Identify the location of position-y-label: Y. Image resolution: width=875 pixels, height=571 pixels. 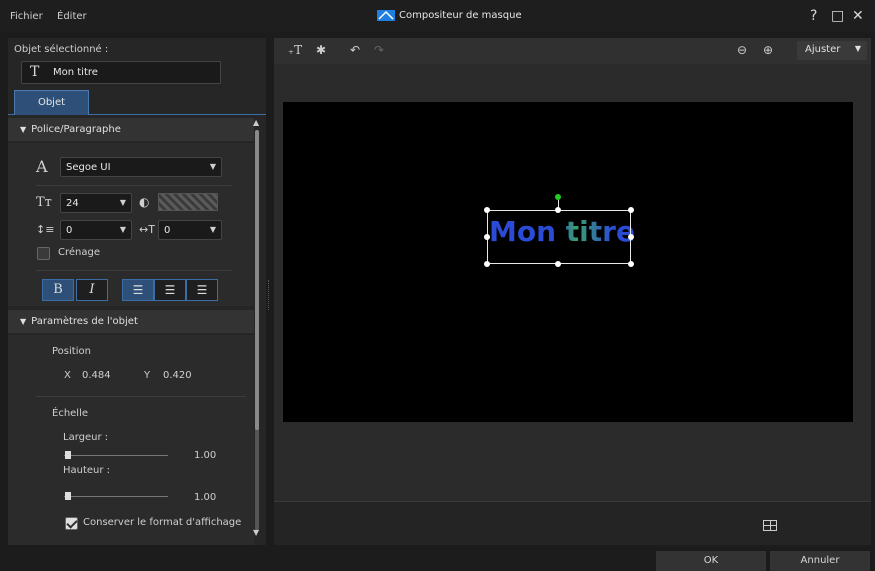
(147, 375).